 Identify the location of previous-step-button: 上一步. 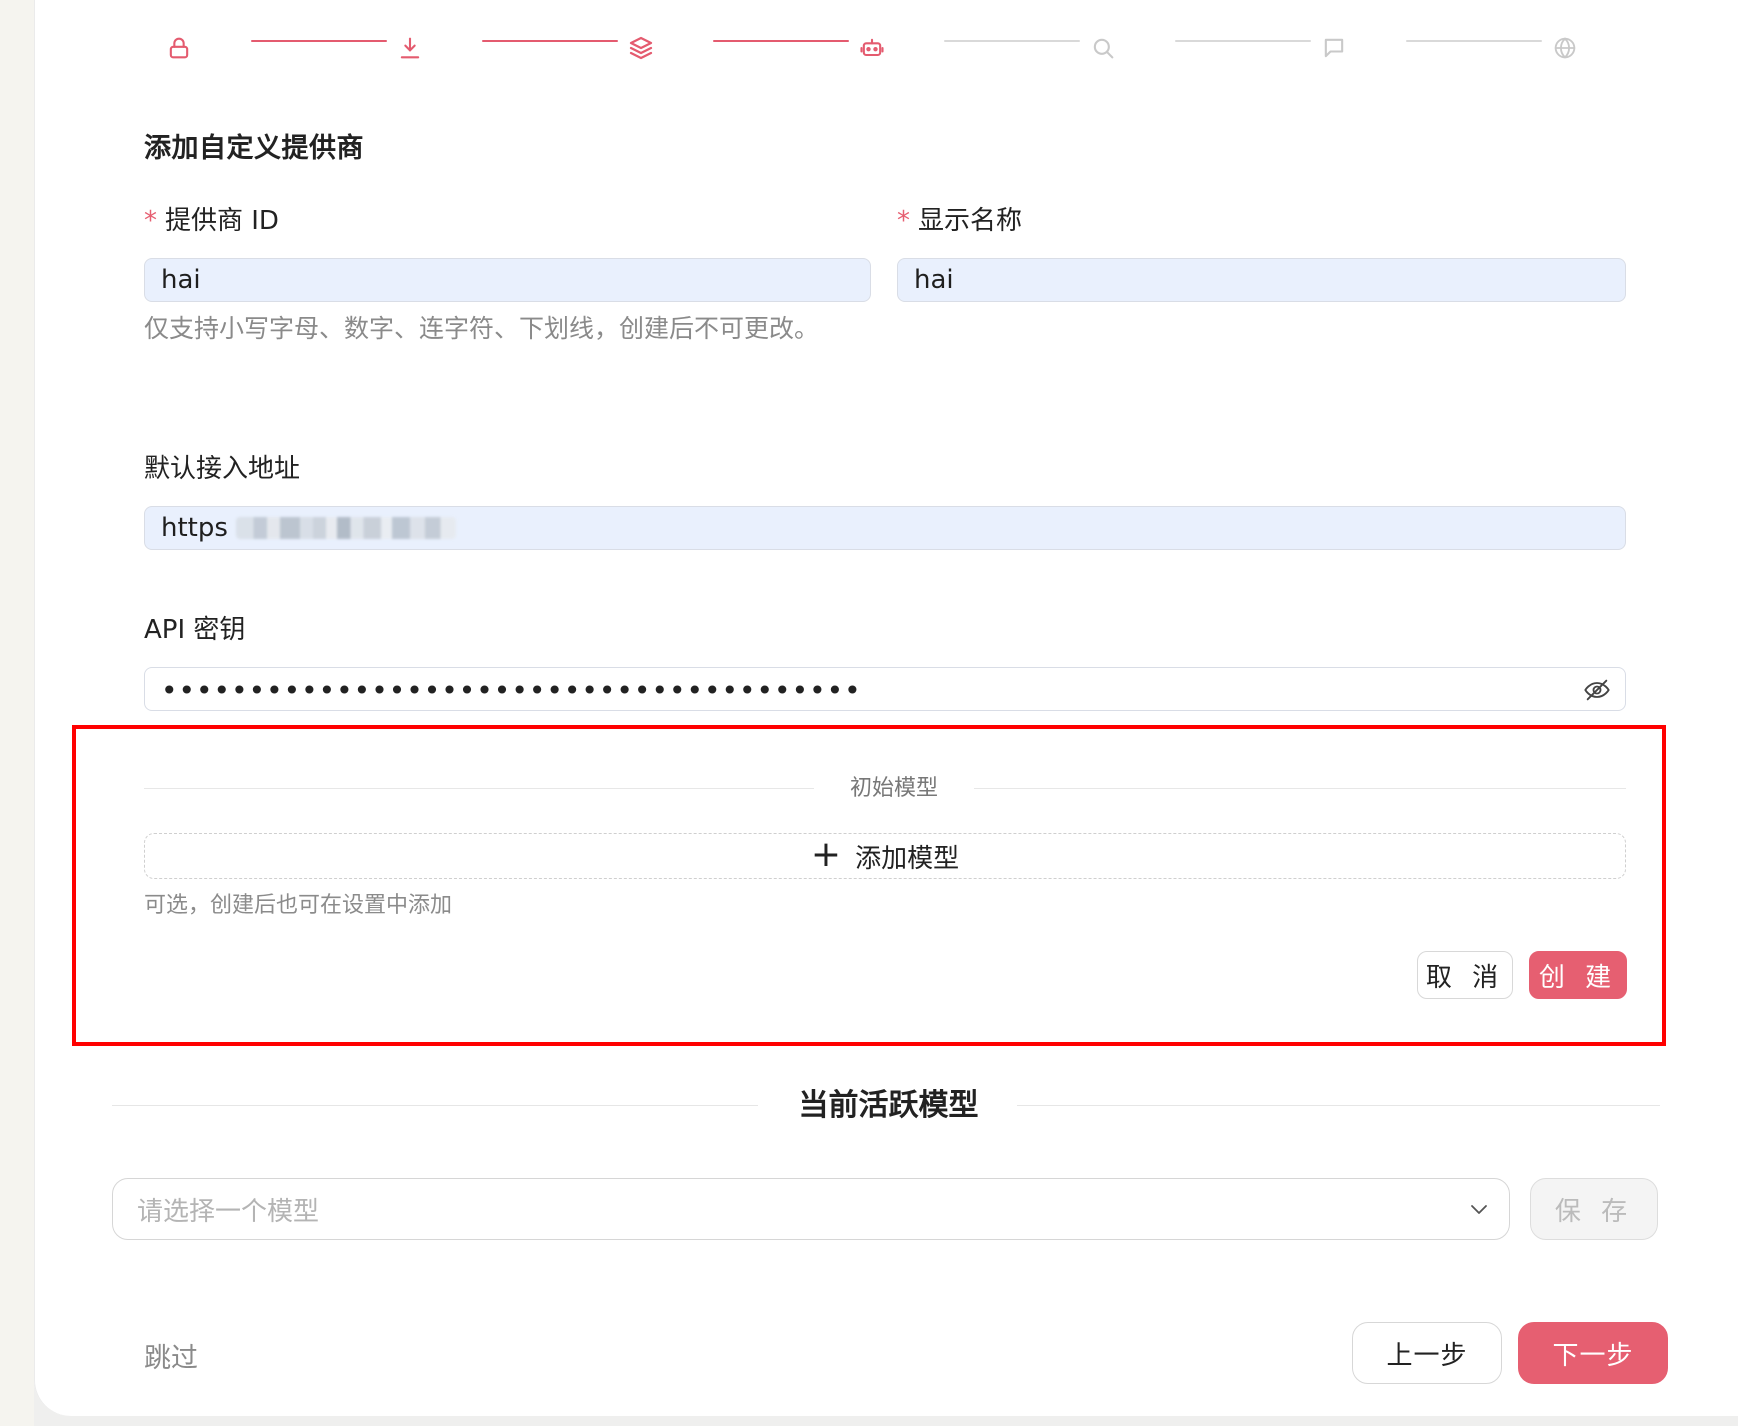
(1427, 1353).